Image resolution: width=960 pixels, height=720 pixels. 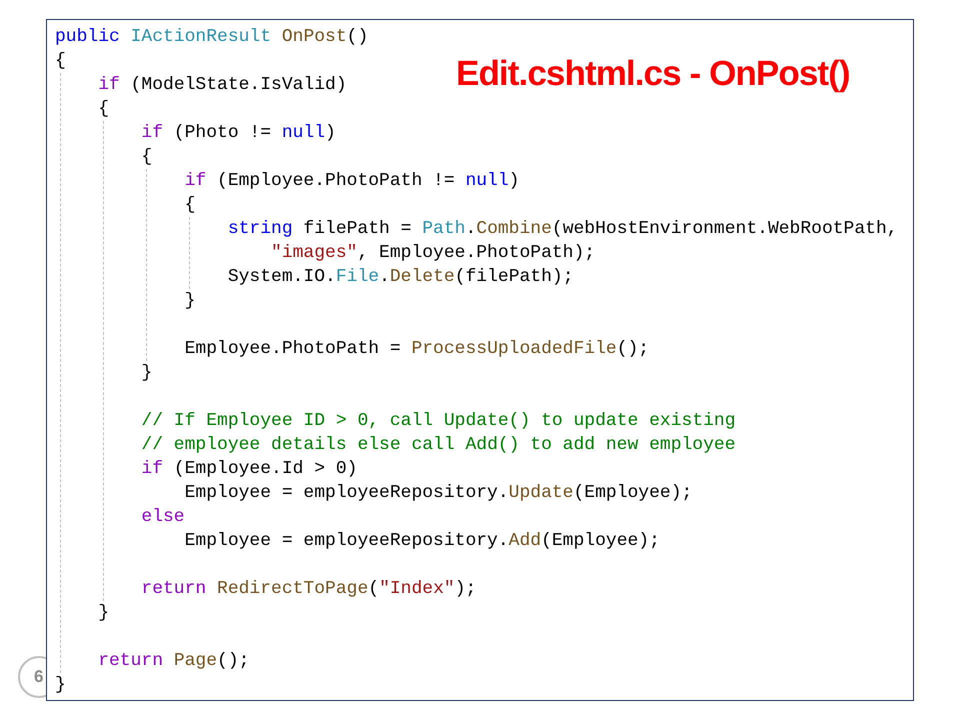 What do you see at coordinates (401, 277) in the screenshot?
I see `code-line: System.IO.File.Delete(filePath);` at bounding box center [401, 277].